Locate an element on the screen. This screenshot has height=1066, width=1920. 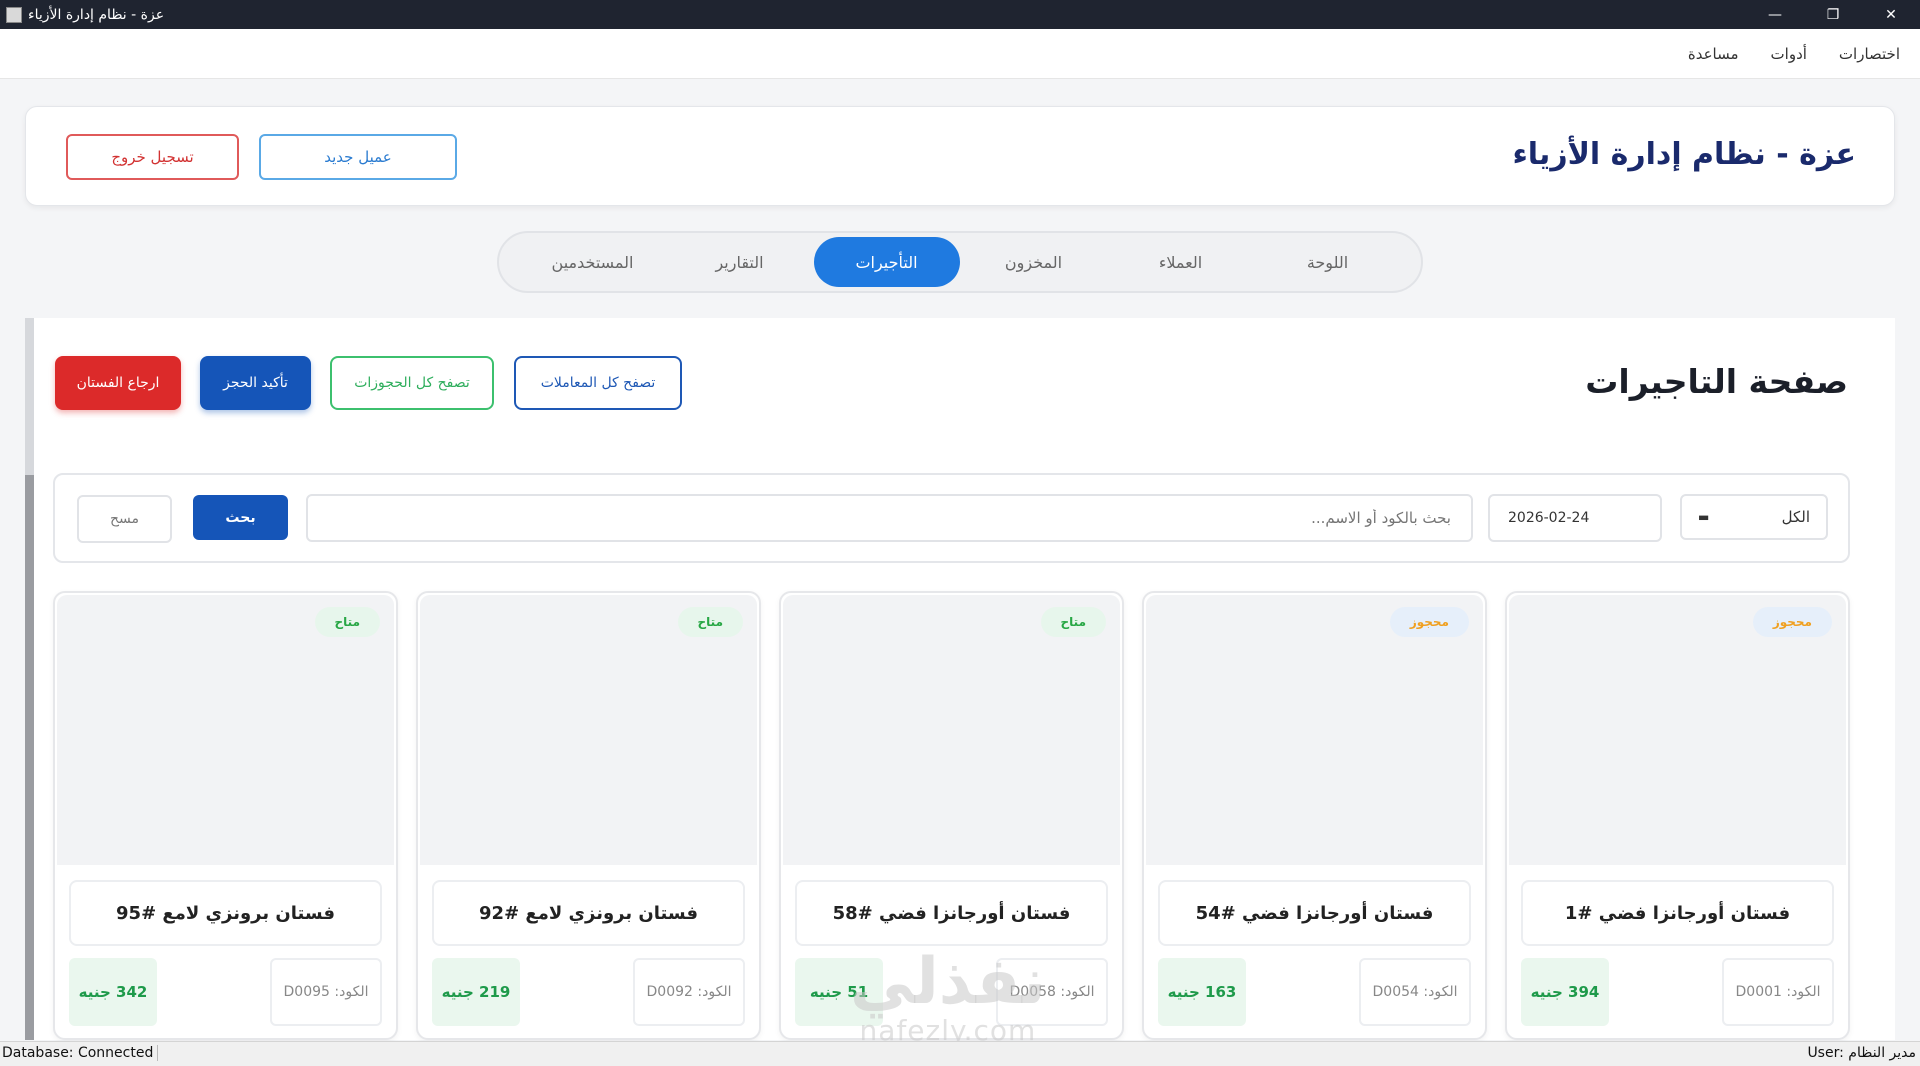
dress-price: 394 جنيه is located at coordinates (1565, 992).